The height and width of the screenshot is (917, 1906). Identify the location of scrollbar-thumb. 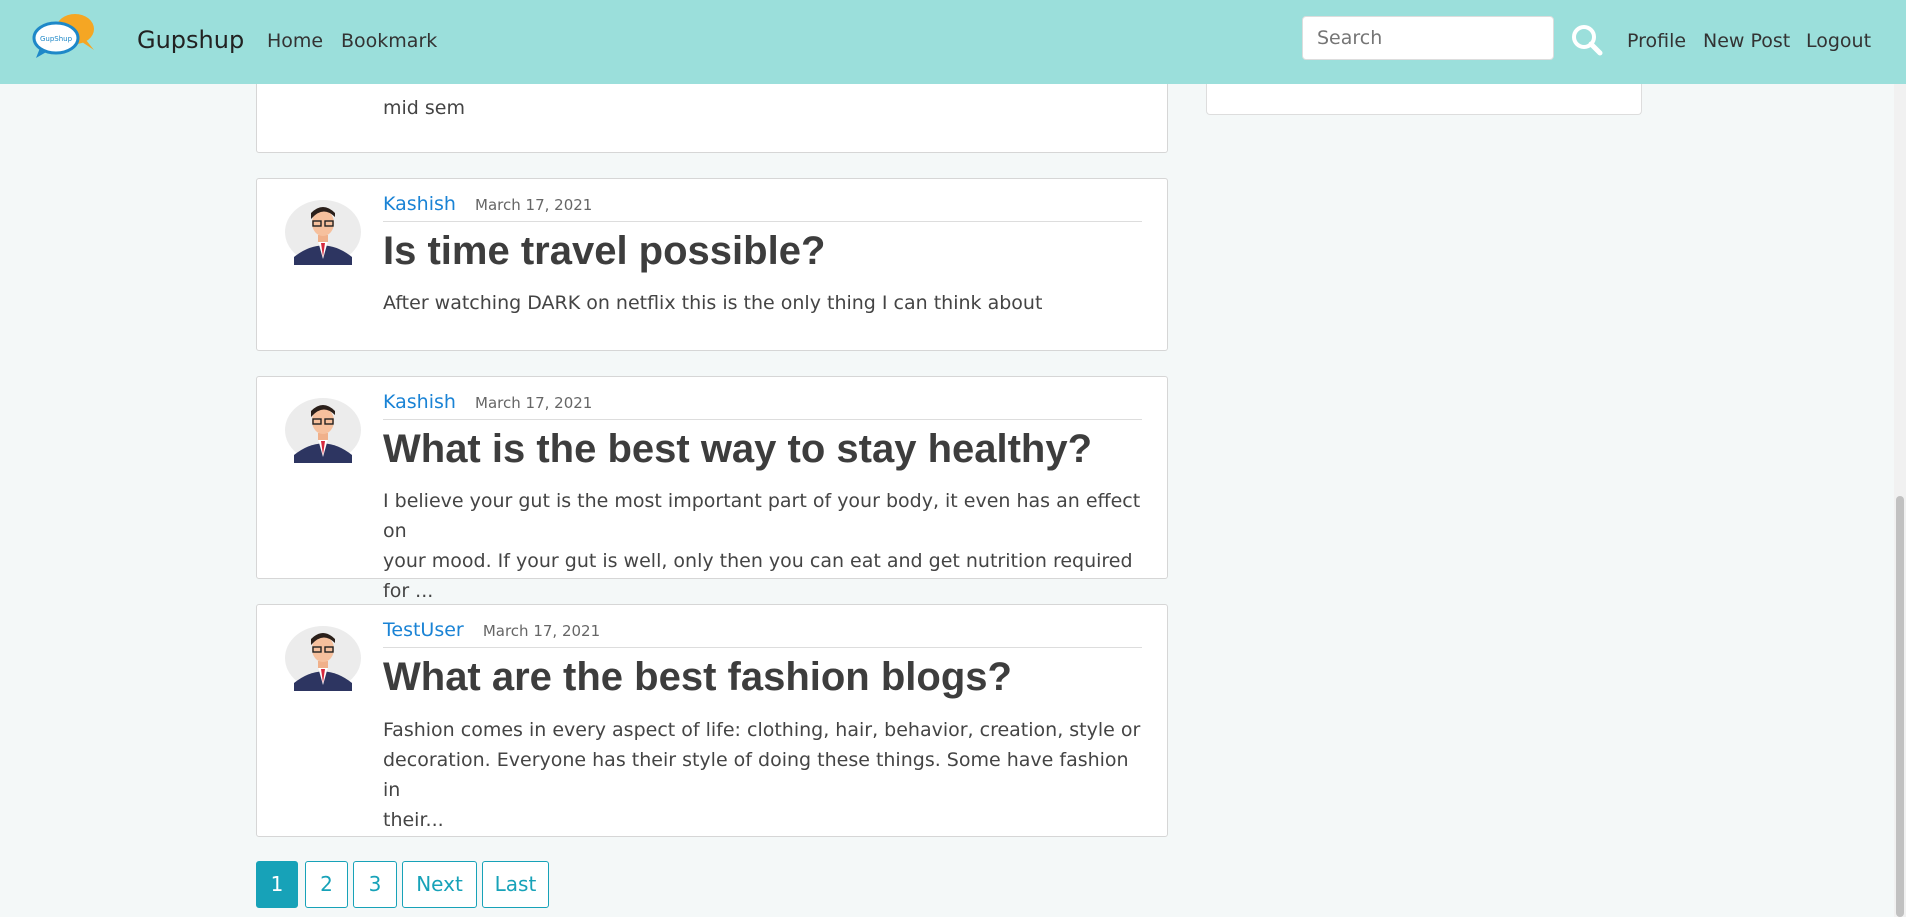
(1900, 706).